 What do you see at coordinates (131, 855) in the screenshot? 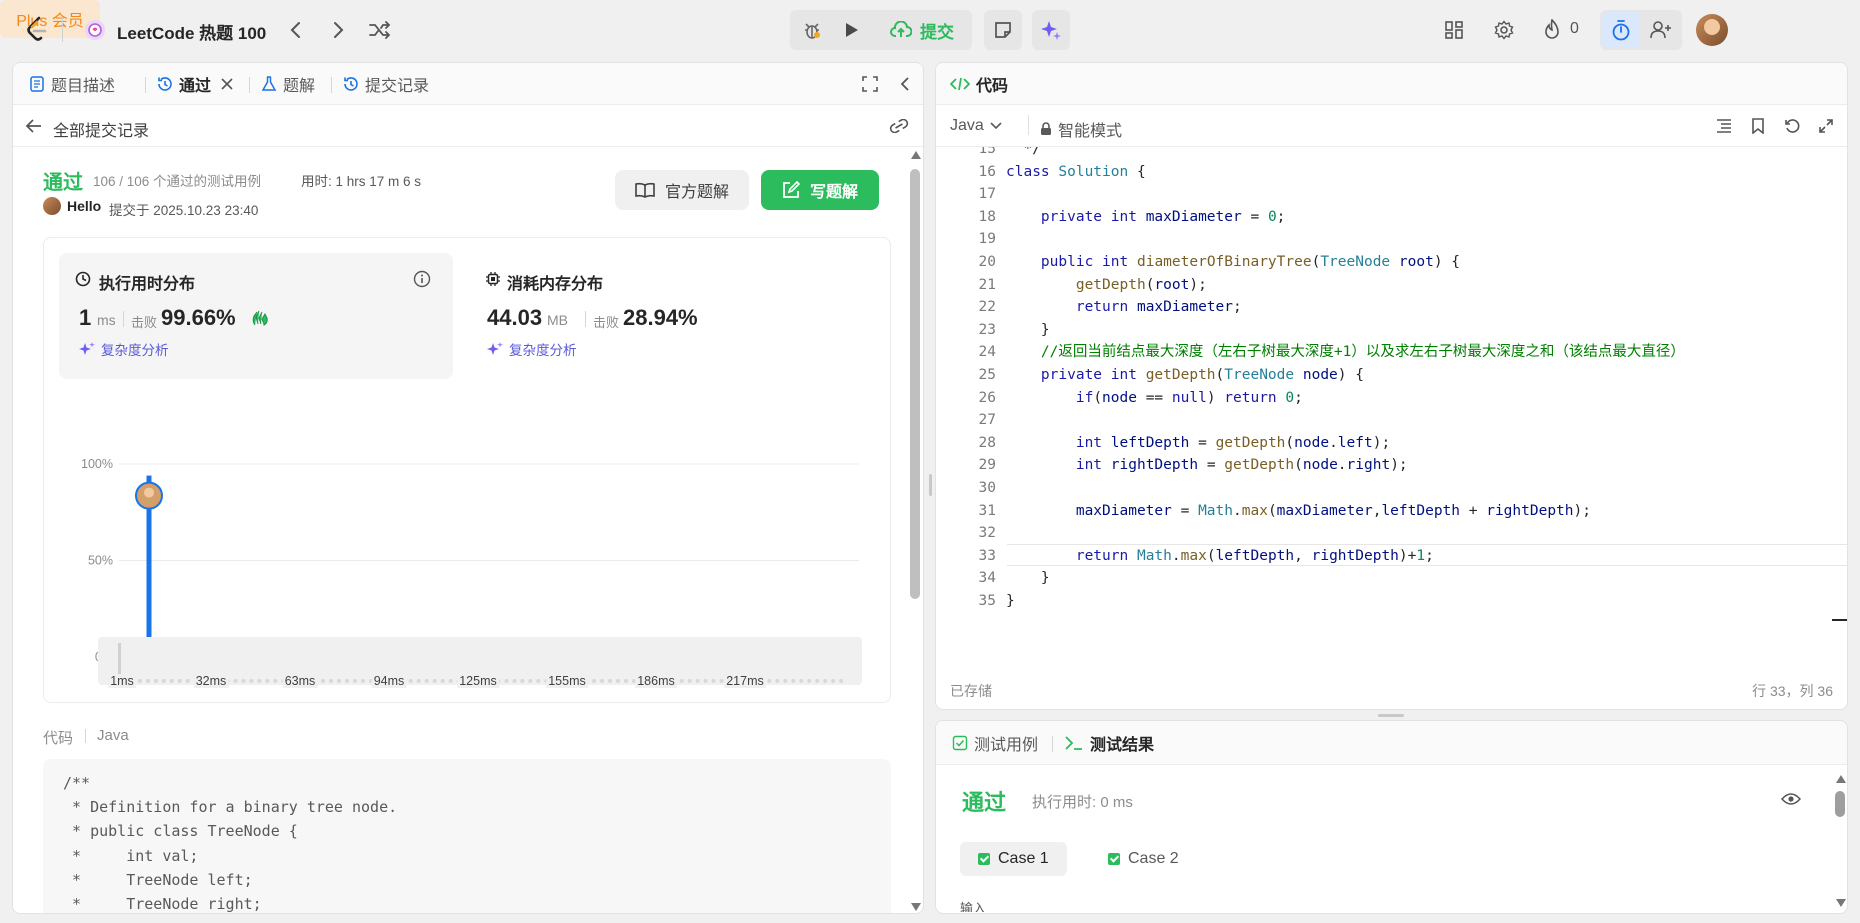
I see `code-line: * int val;` at bounding box center [131, 855].